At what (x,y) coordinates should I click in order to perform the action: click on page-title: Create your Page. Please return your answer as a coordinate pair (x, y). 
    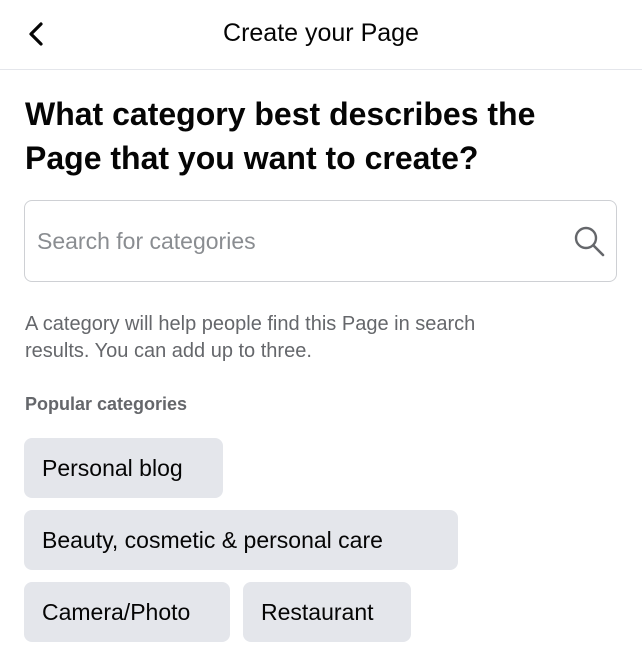
    Looking at the image, I should click on (321, 33).